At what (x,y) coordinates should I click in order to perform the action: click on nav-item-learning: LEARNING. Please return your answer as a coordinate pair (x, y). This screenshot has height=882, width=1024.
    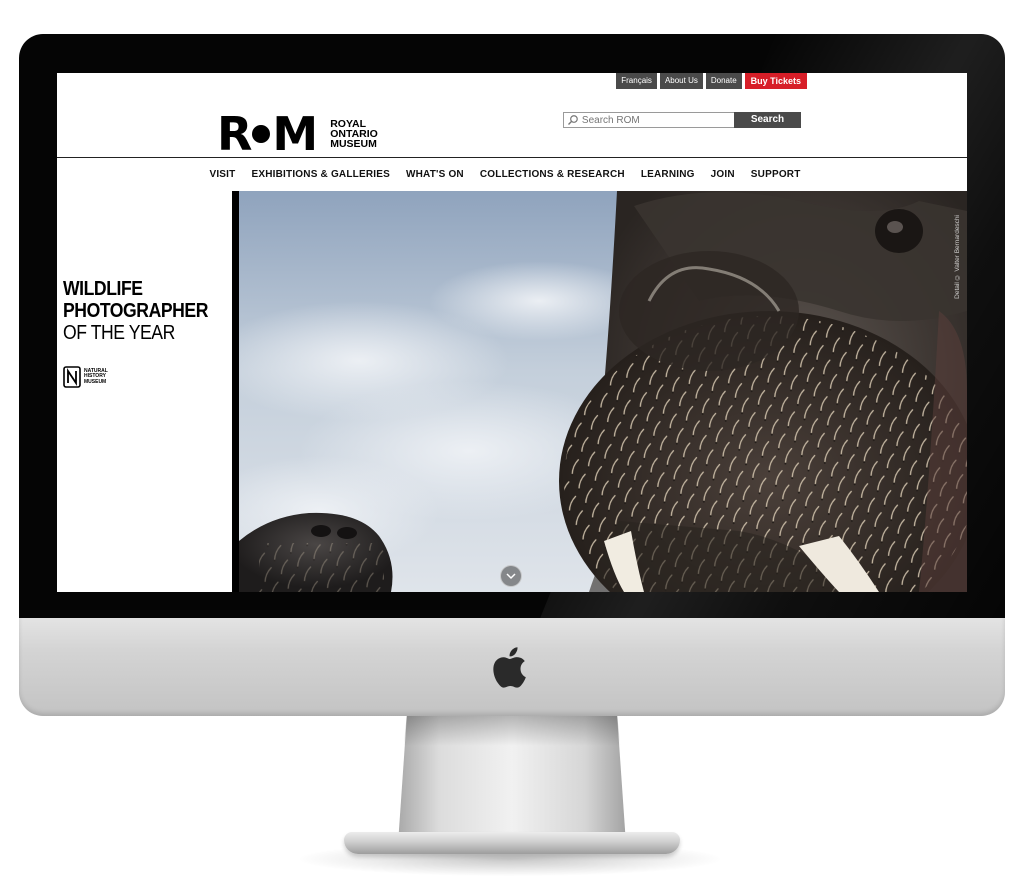
    Looking at the image, I should click on (668, 174).